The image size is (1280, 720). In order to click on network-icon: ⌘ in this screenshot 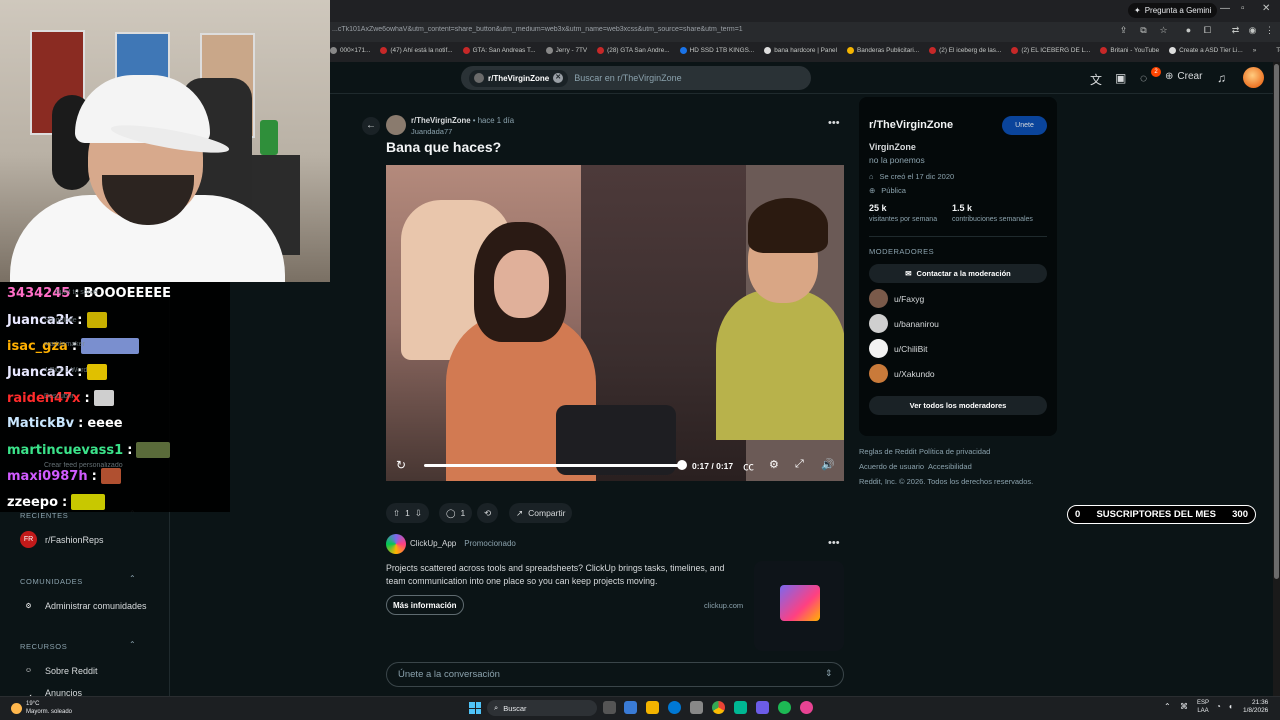, I will do `click(1184, 706)`.